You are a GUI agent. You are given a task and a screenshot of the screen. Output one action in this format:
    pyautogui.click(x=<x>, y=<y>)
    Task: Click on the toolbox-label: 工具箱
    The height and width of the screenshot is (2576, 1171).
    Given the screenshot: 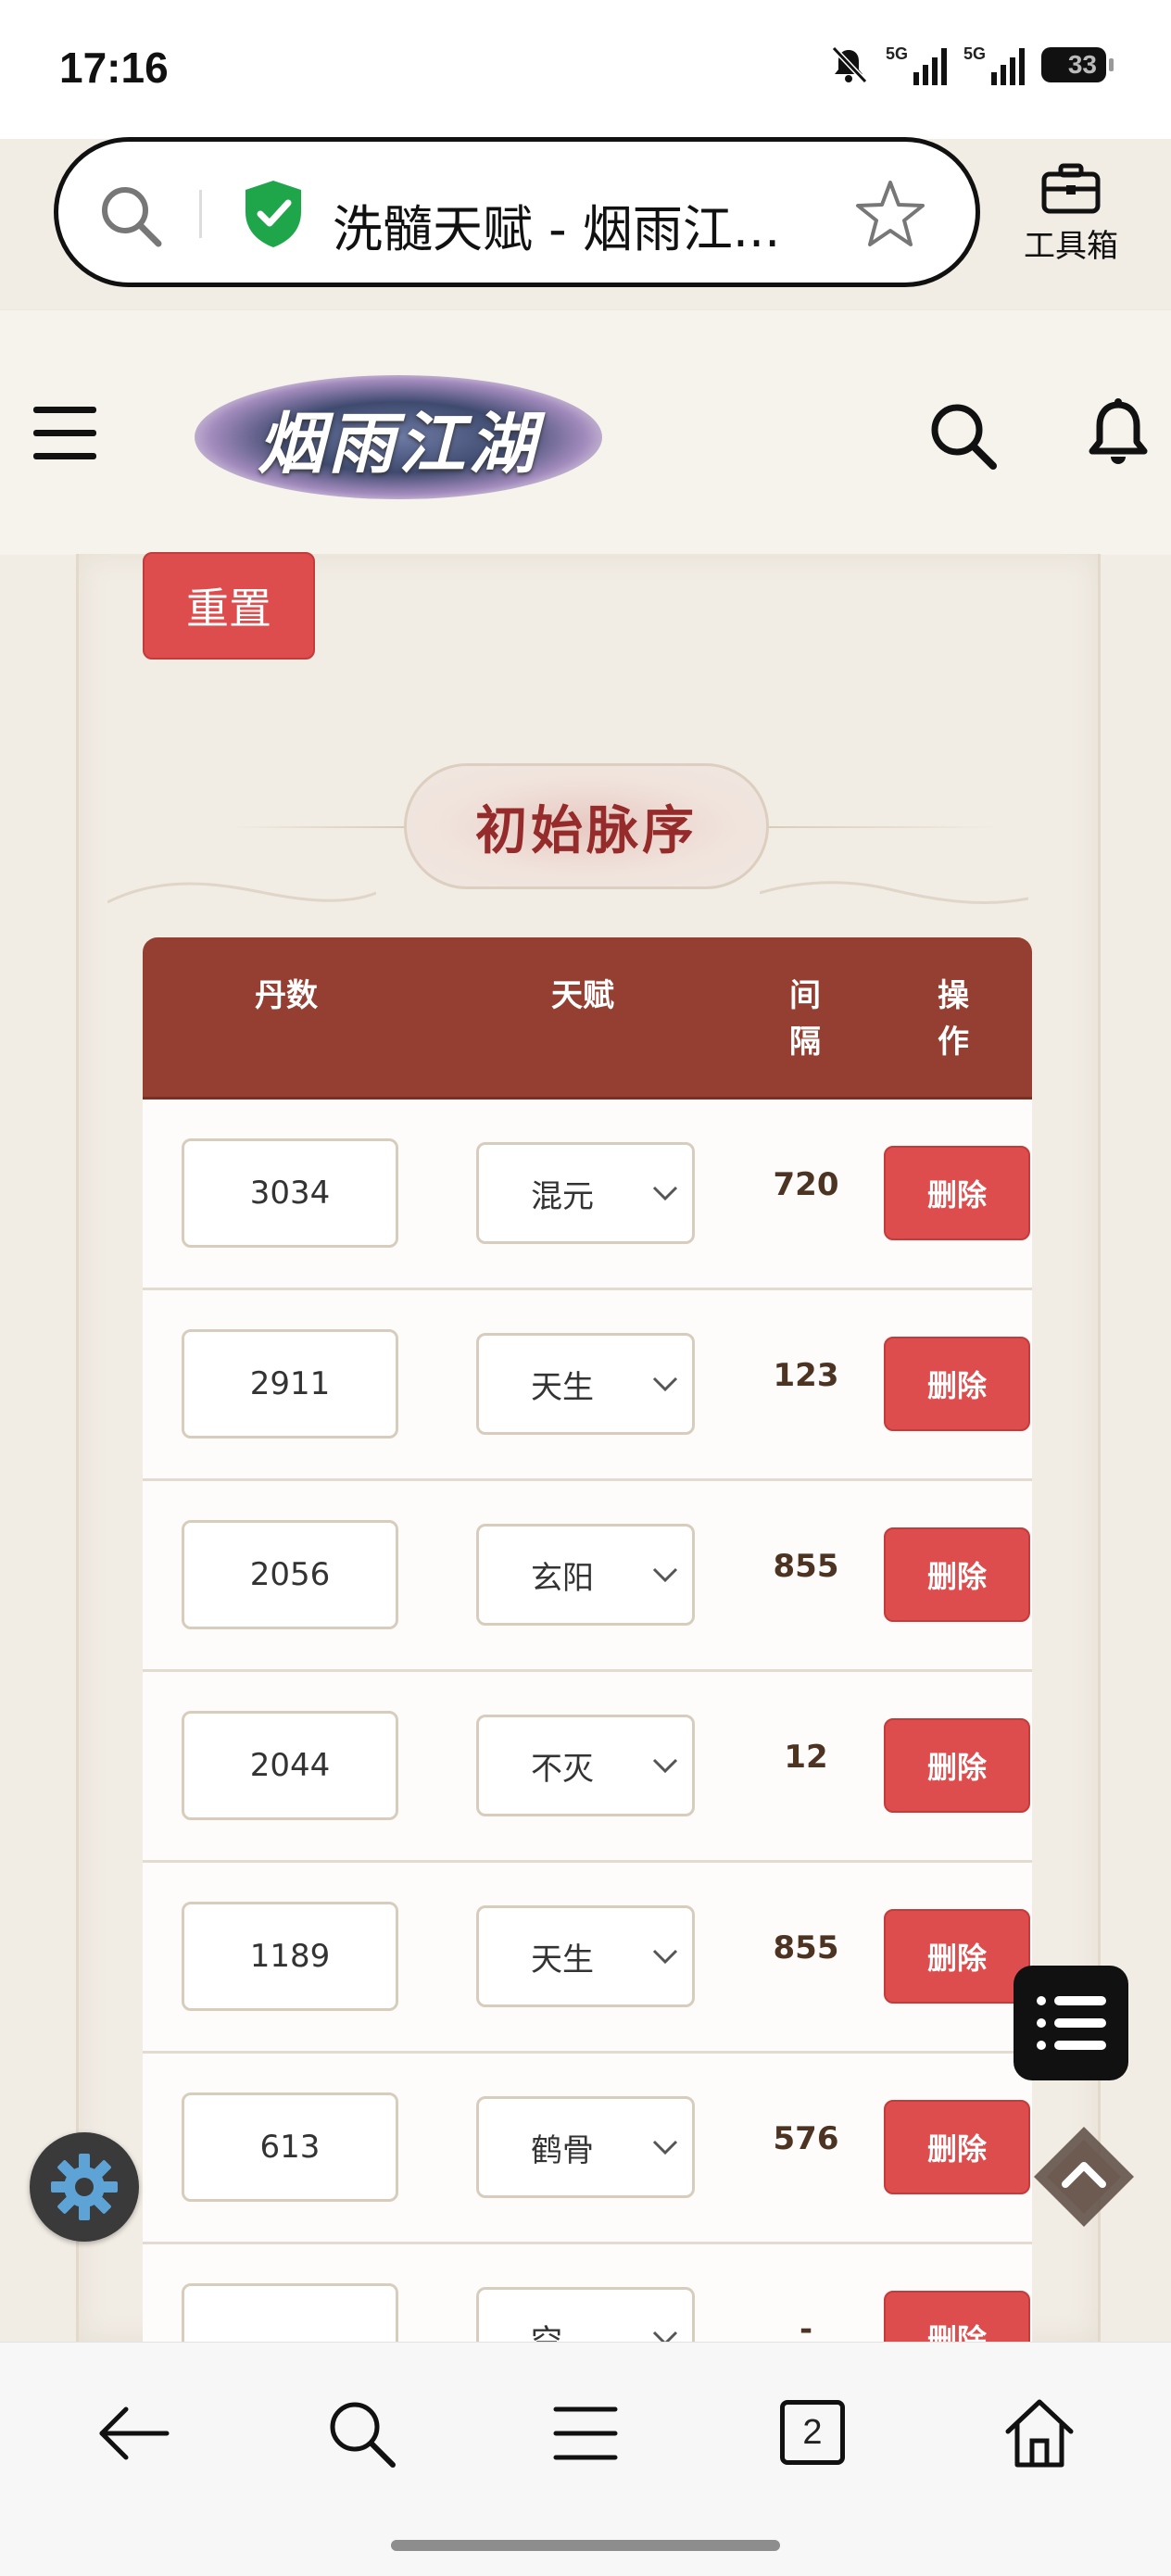 What is the action you would take?
    pyautogui.click(x=1071, y=246)
    